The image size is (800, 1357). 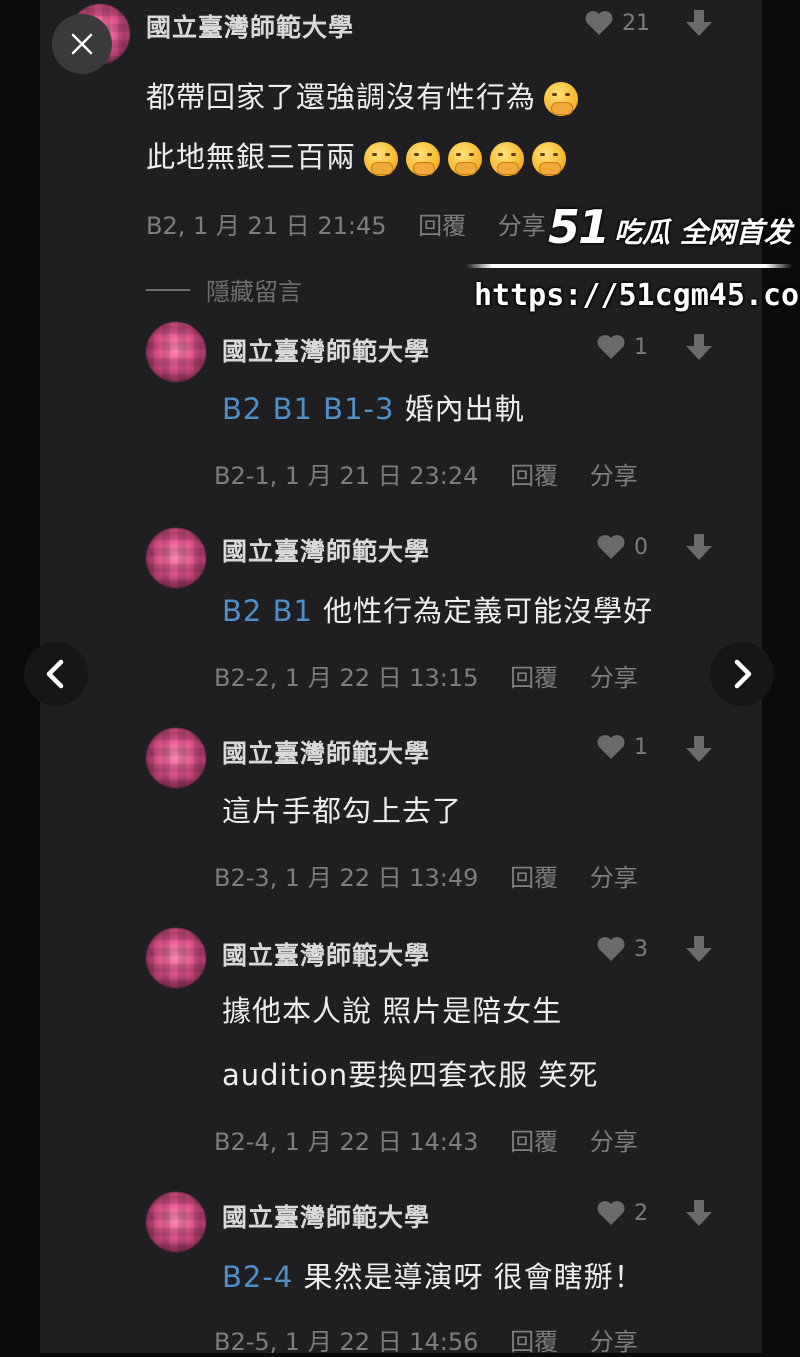 What do you see at coordinates (703, 233) in the screenshot?
I see `watermark-title: 吃瓜 全网首发` at bounding box center [703, 233].